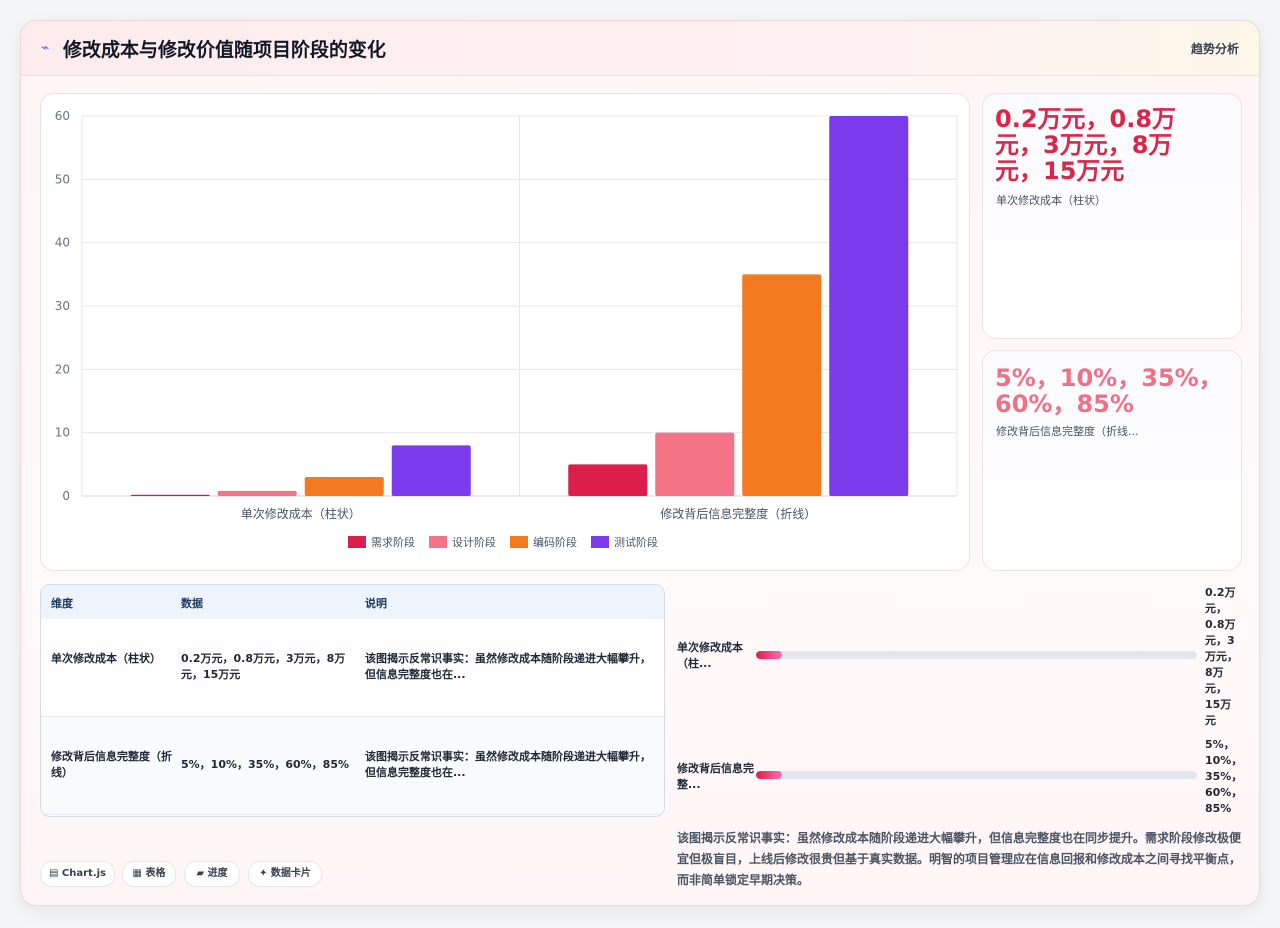 The height and width of the screenshot is (928, 1280). Describe the element at coordinates (376, 603) in the screenshot. I see `table-header-note: 说明` at that location.